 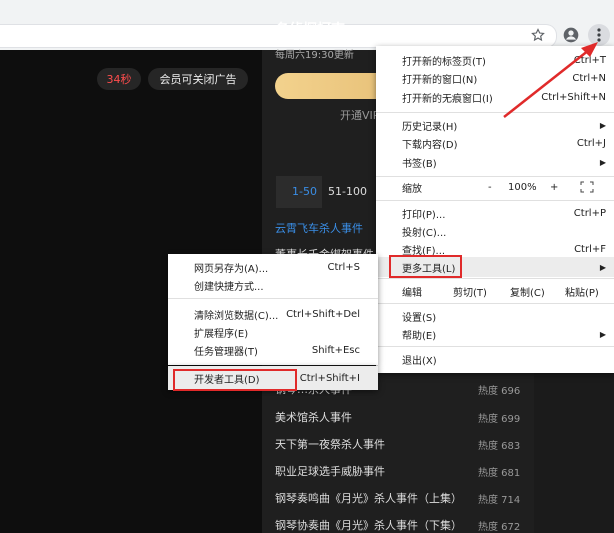 What do you see at coordinates (550, 80) in the screenshot?
I see `annotation-arrow` at bounding box center [550, 80].